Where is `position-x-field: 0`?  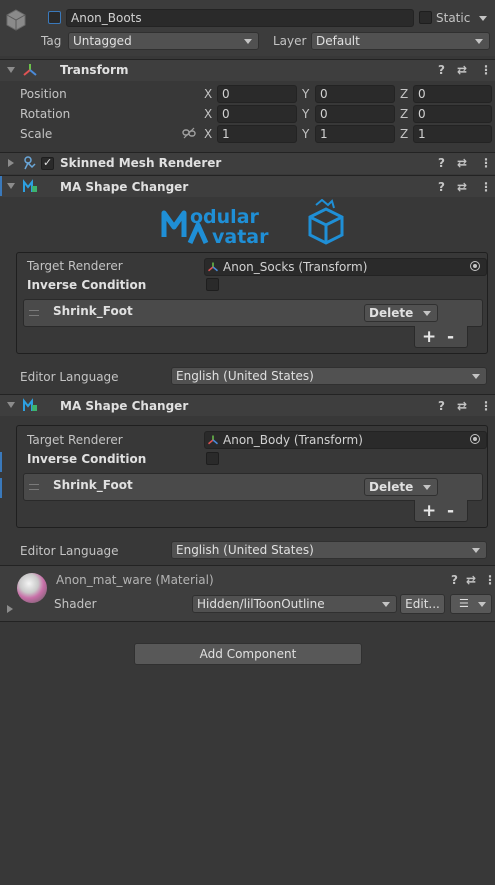 position-x-field: 0 is located at coordinates (257, 94).